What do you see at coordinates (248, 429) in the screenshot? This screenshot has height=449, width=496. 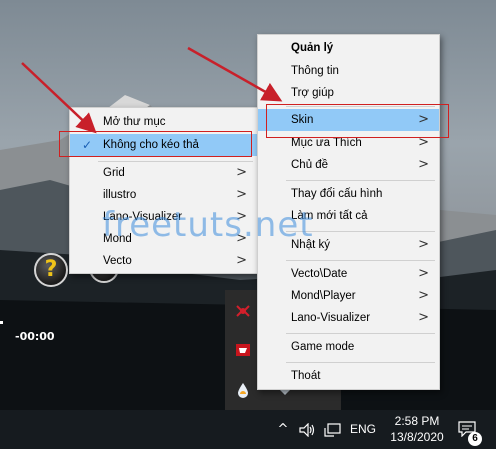 I see `taskbar: ^ ENG 2:58 PM 13/8/2020 6` at bounding box center [248, 429].